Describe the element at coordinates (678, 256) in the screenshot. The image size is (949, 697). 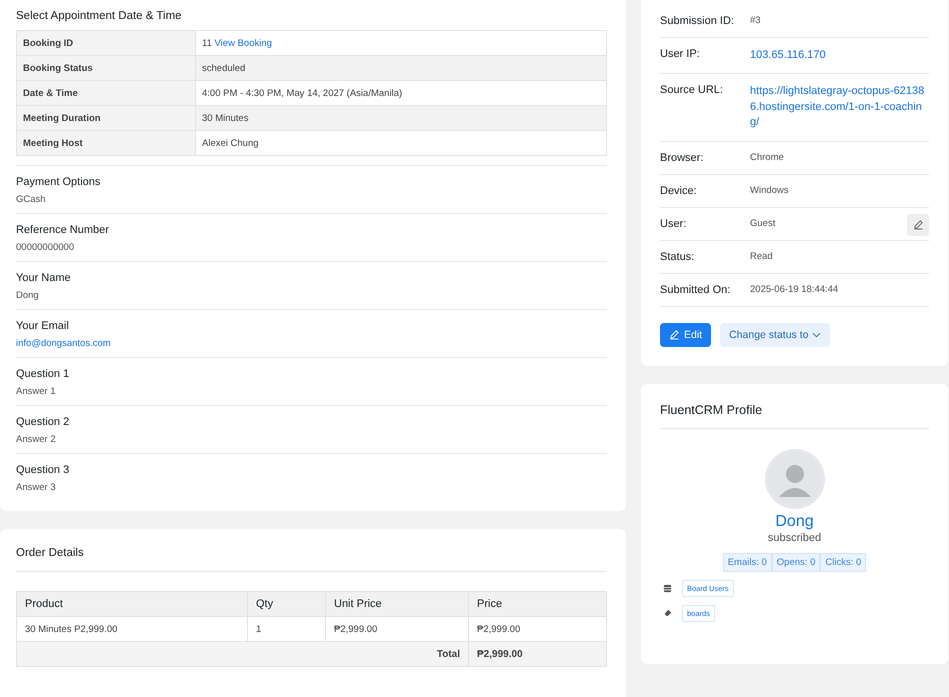
I see `info-label: Status:` at that location.